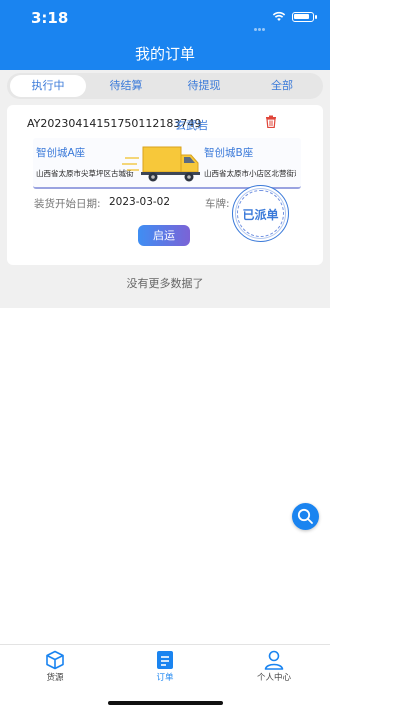  I want to click on dispatched-stamp: 已派单, so click(260, 213).